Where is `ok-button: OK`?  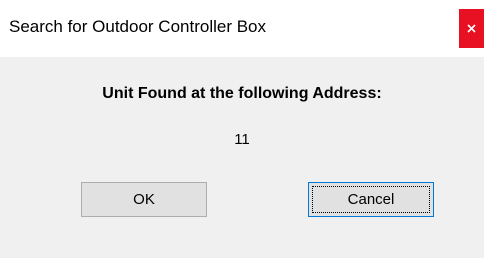
ok-button: OK is located at coordinates (144, 199).